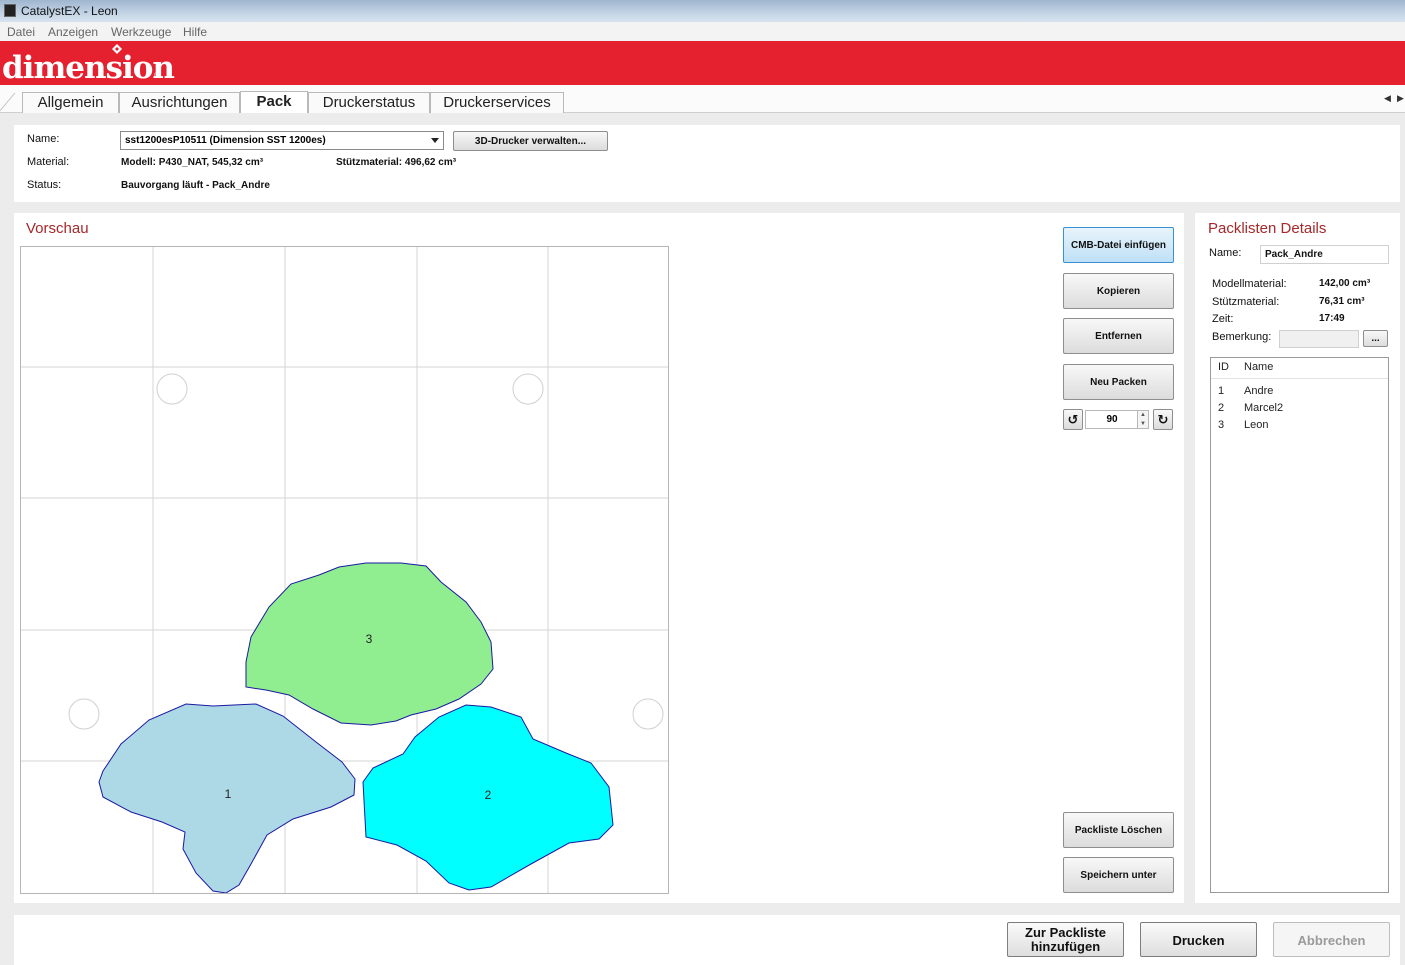 The image size is (1405, 965). What do you see at coordinates (702, 31) in the screenshot?
I see `menu-bar: Datei Anzeigen Werkzeuge Hilfe` at bounding box center [702, 31].